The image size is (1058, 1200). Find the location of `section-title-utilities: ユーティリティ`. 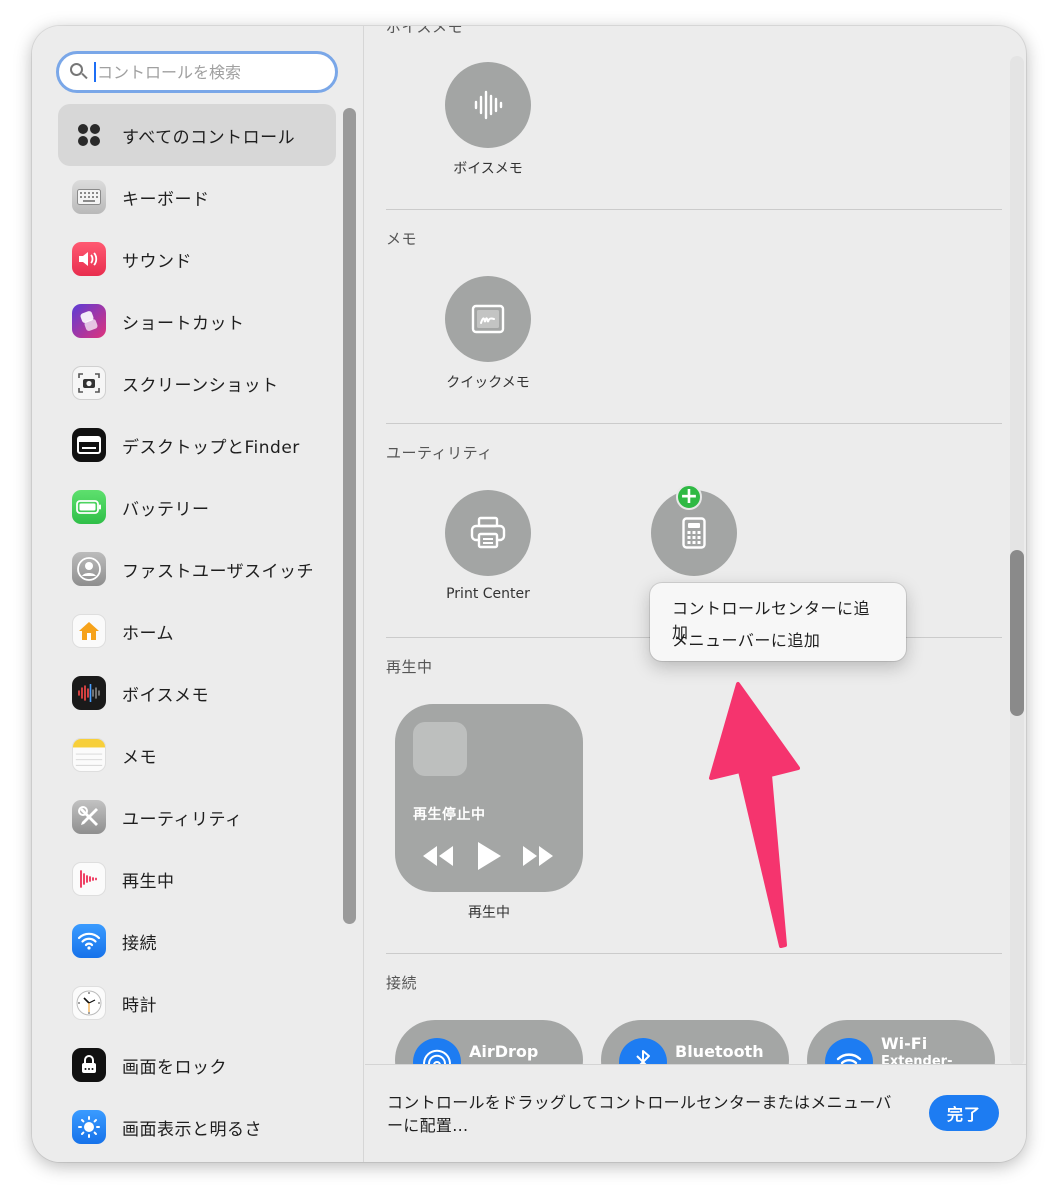

section-title-utilities: ユーティリティ is located at coordinates (439, 453).